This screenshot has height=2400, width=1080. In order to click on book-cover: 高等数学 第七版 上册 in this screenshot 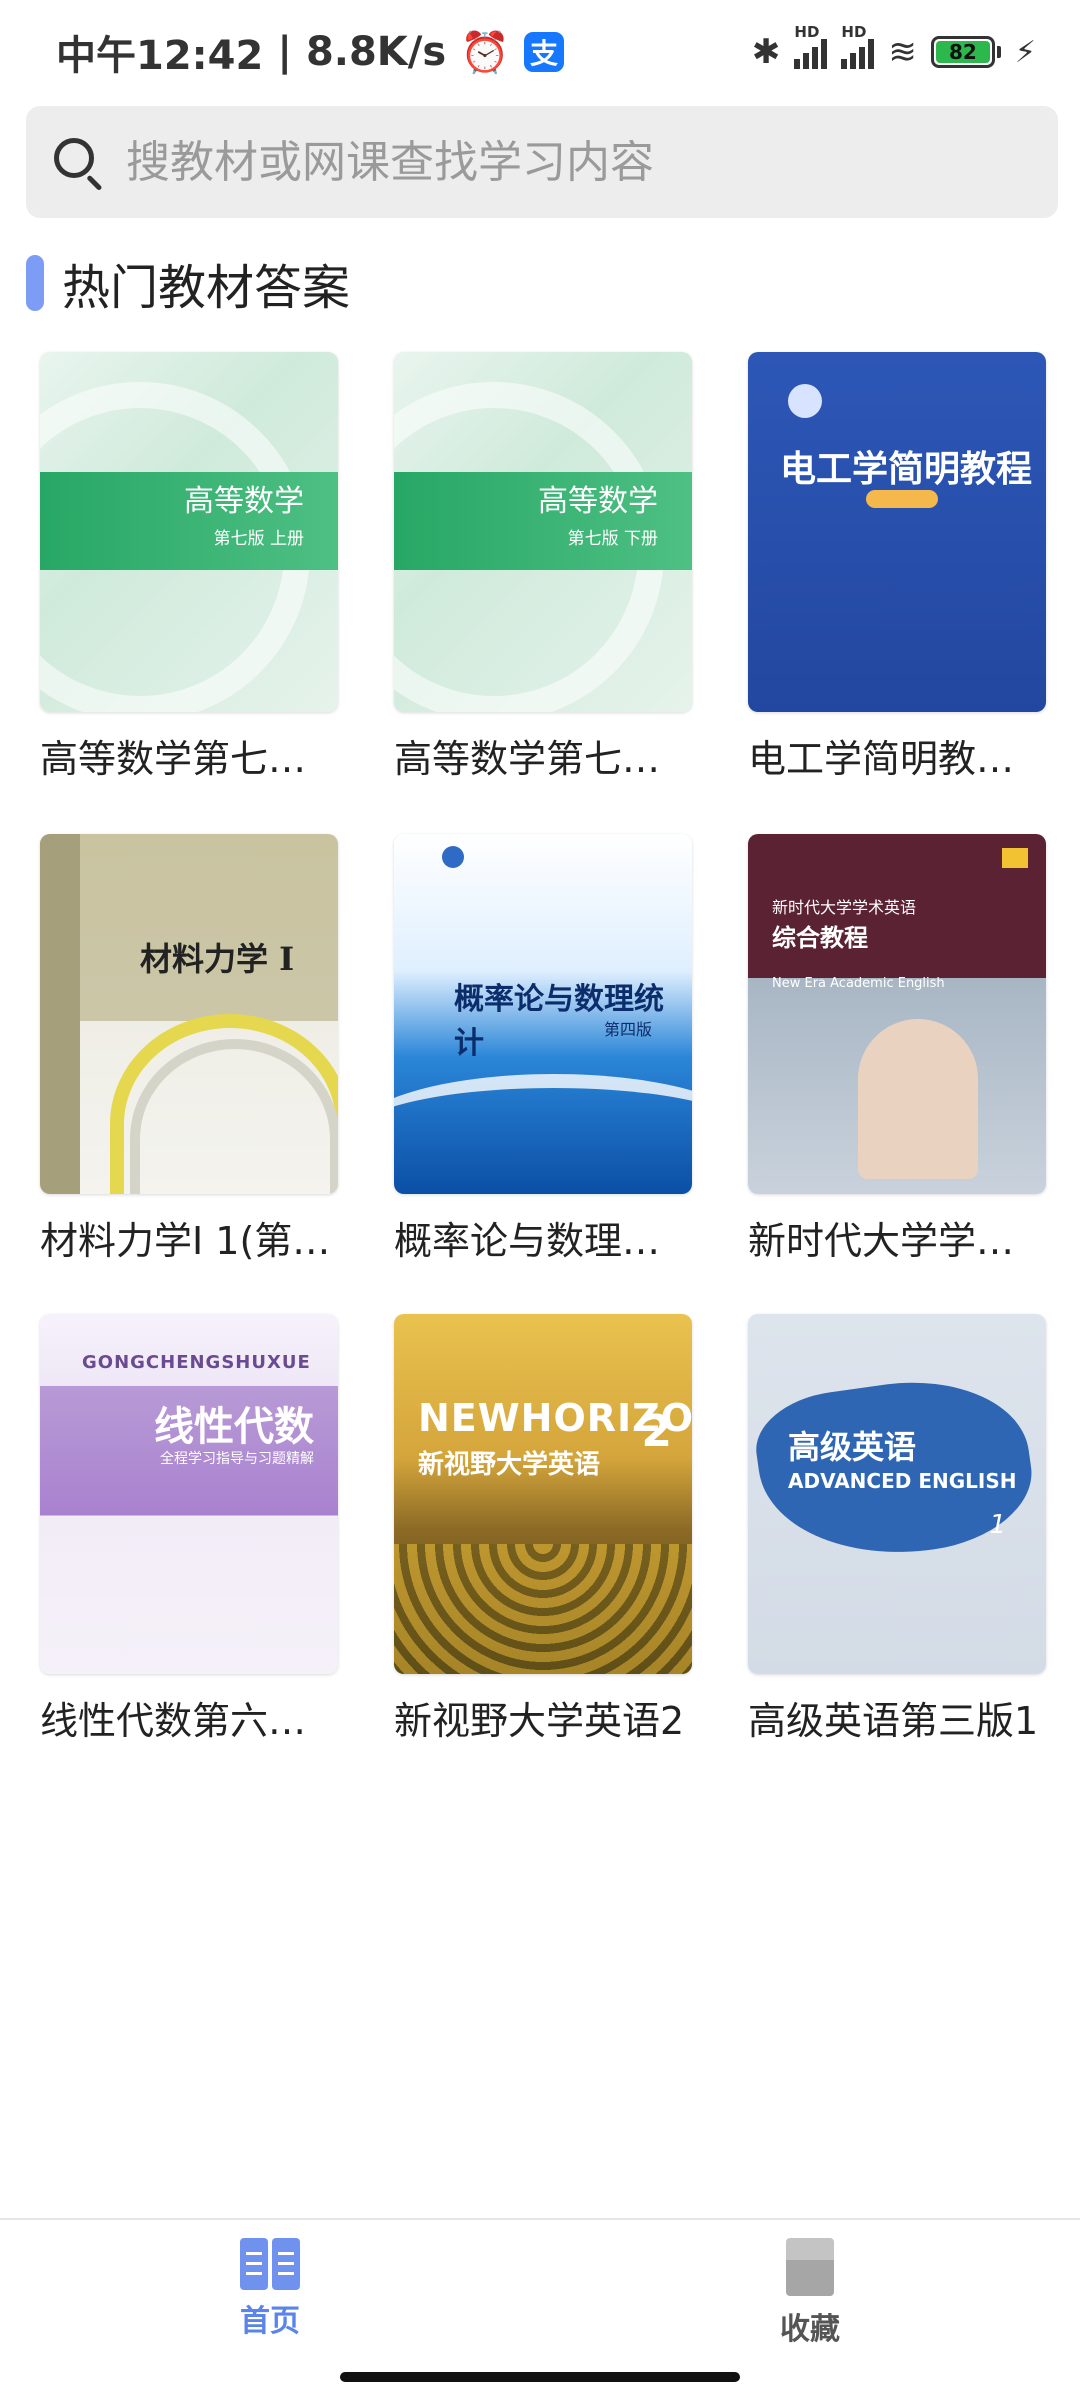, I will do `click(189, 532)`.